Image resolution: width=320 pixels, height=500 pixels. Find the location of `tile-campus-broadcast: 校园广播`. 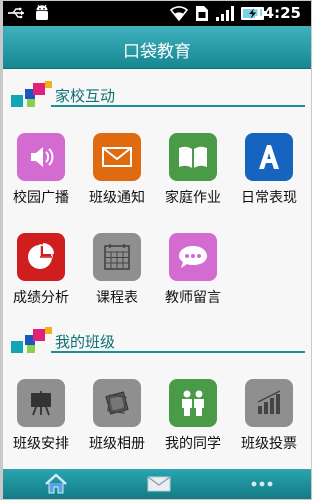

tile-campus-broadcast: 校园广播 is located at coordinates (41, 179).